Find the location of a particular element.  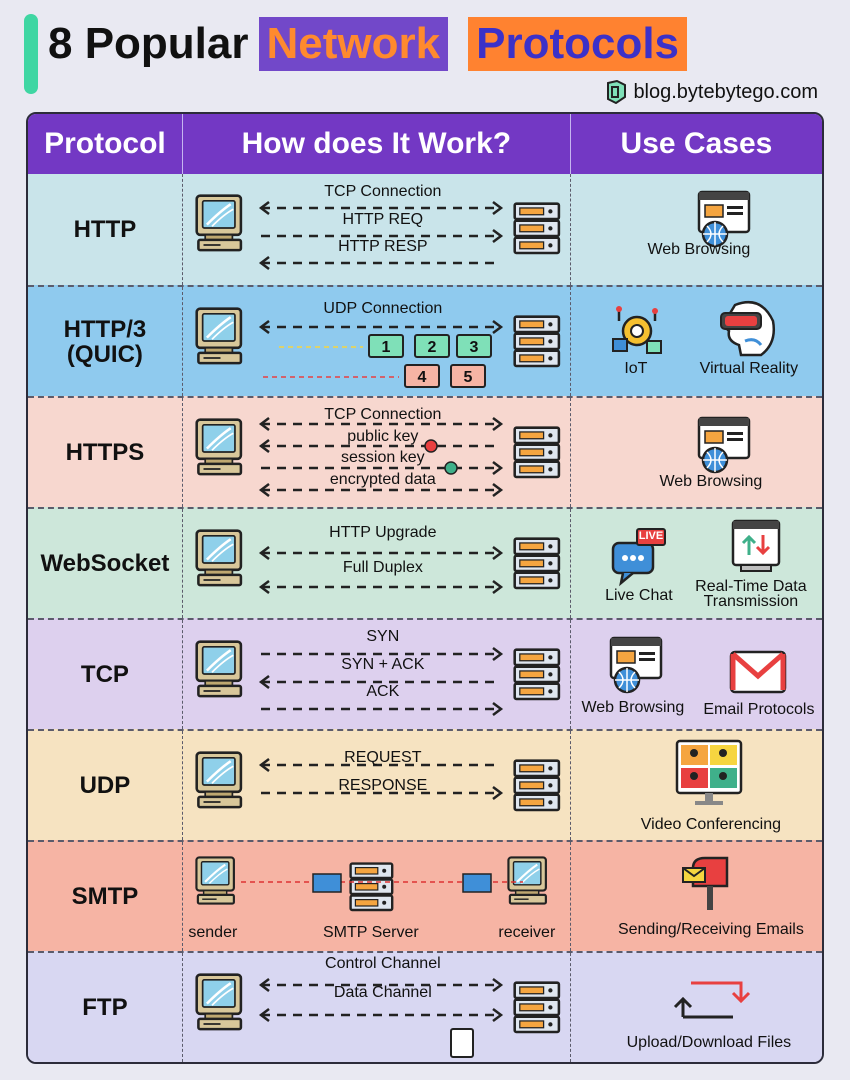

how-it-works-cell: SYN SYN + ACK ACK is located at coordinates (377, 674).